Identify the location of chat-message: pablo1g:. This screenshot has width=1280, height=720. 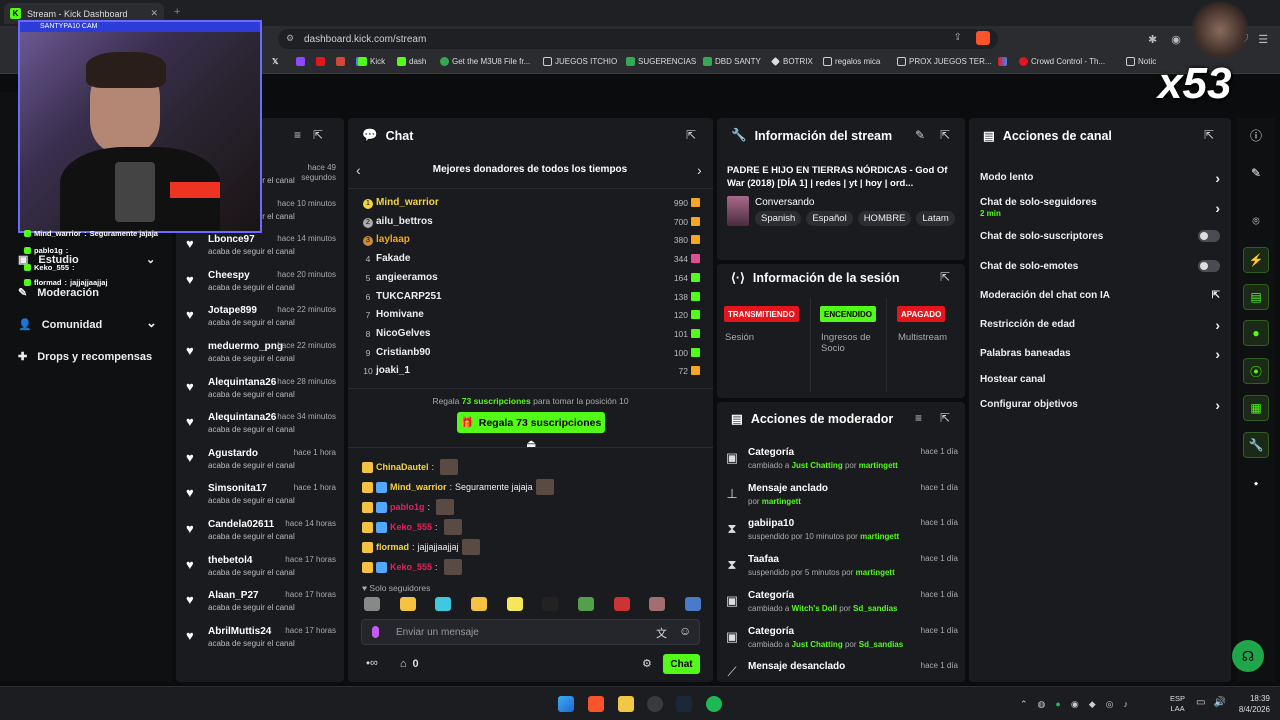
(408, 507).